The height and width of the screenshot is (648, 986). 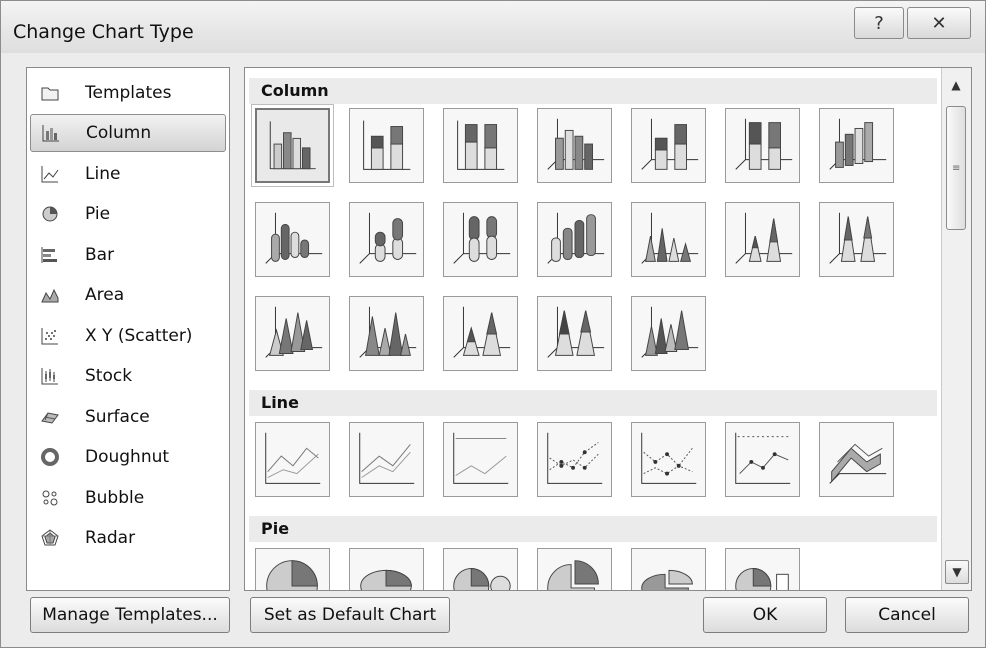 I want to click on folder-icon, so click(x=50, y=94).